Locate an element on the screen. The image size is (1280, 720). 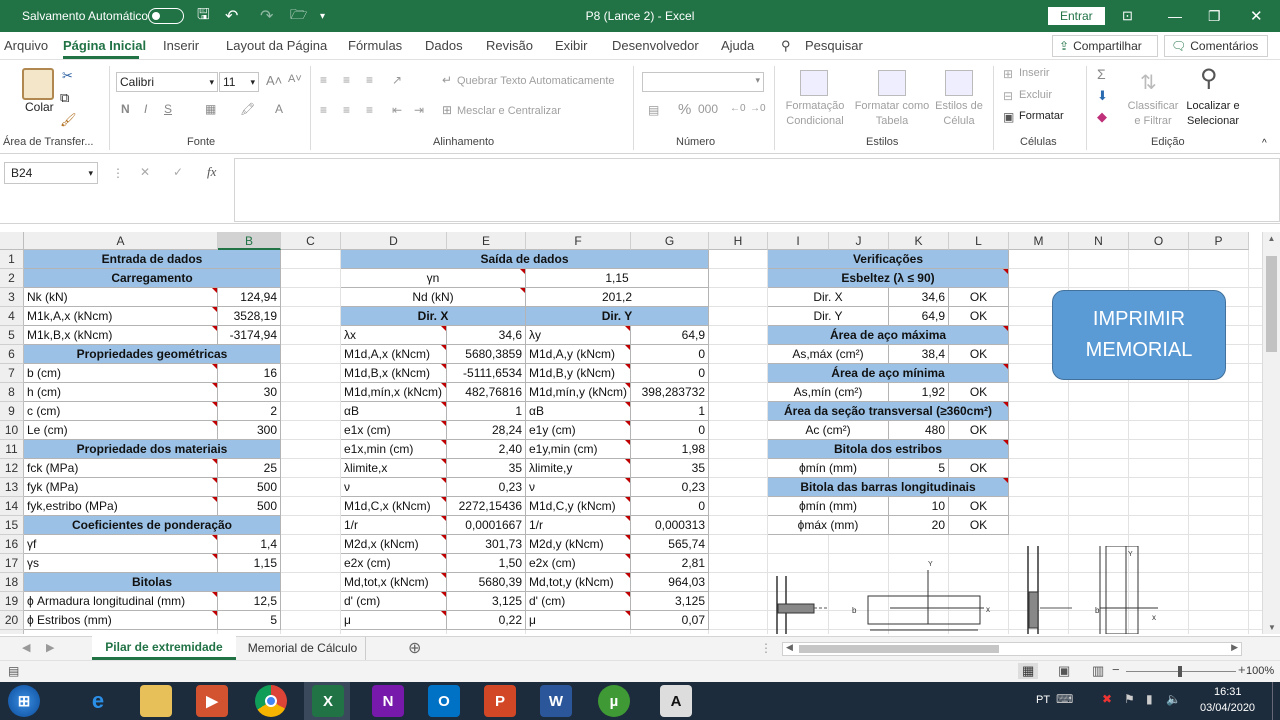
output-value-cell: 2,40 is located at coordinates (486, 449).